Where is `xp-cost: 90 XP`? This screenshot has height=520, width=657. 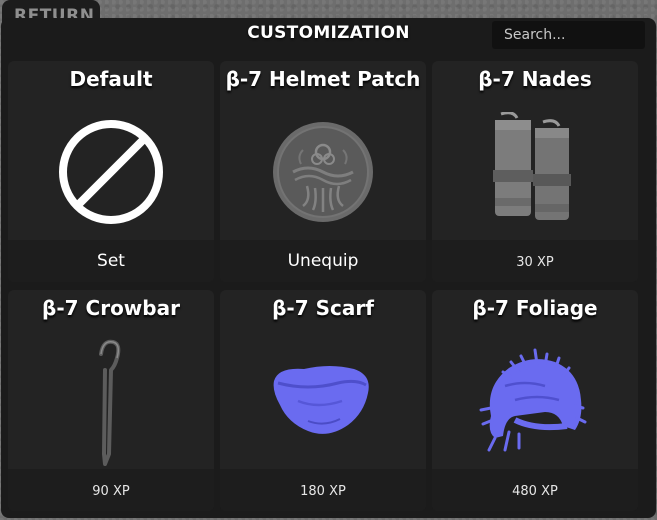
xp-cost: 90 XP is located at coordinates (111, 491).